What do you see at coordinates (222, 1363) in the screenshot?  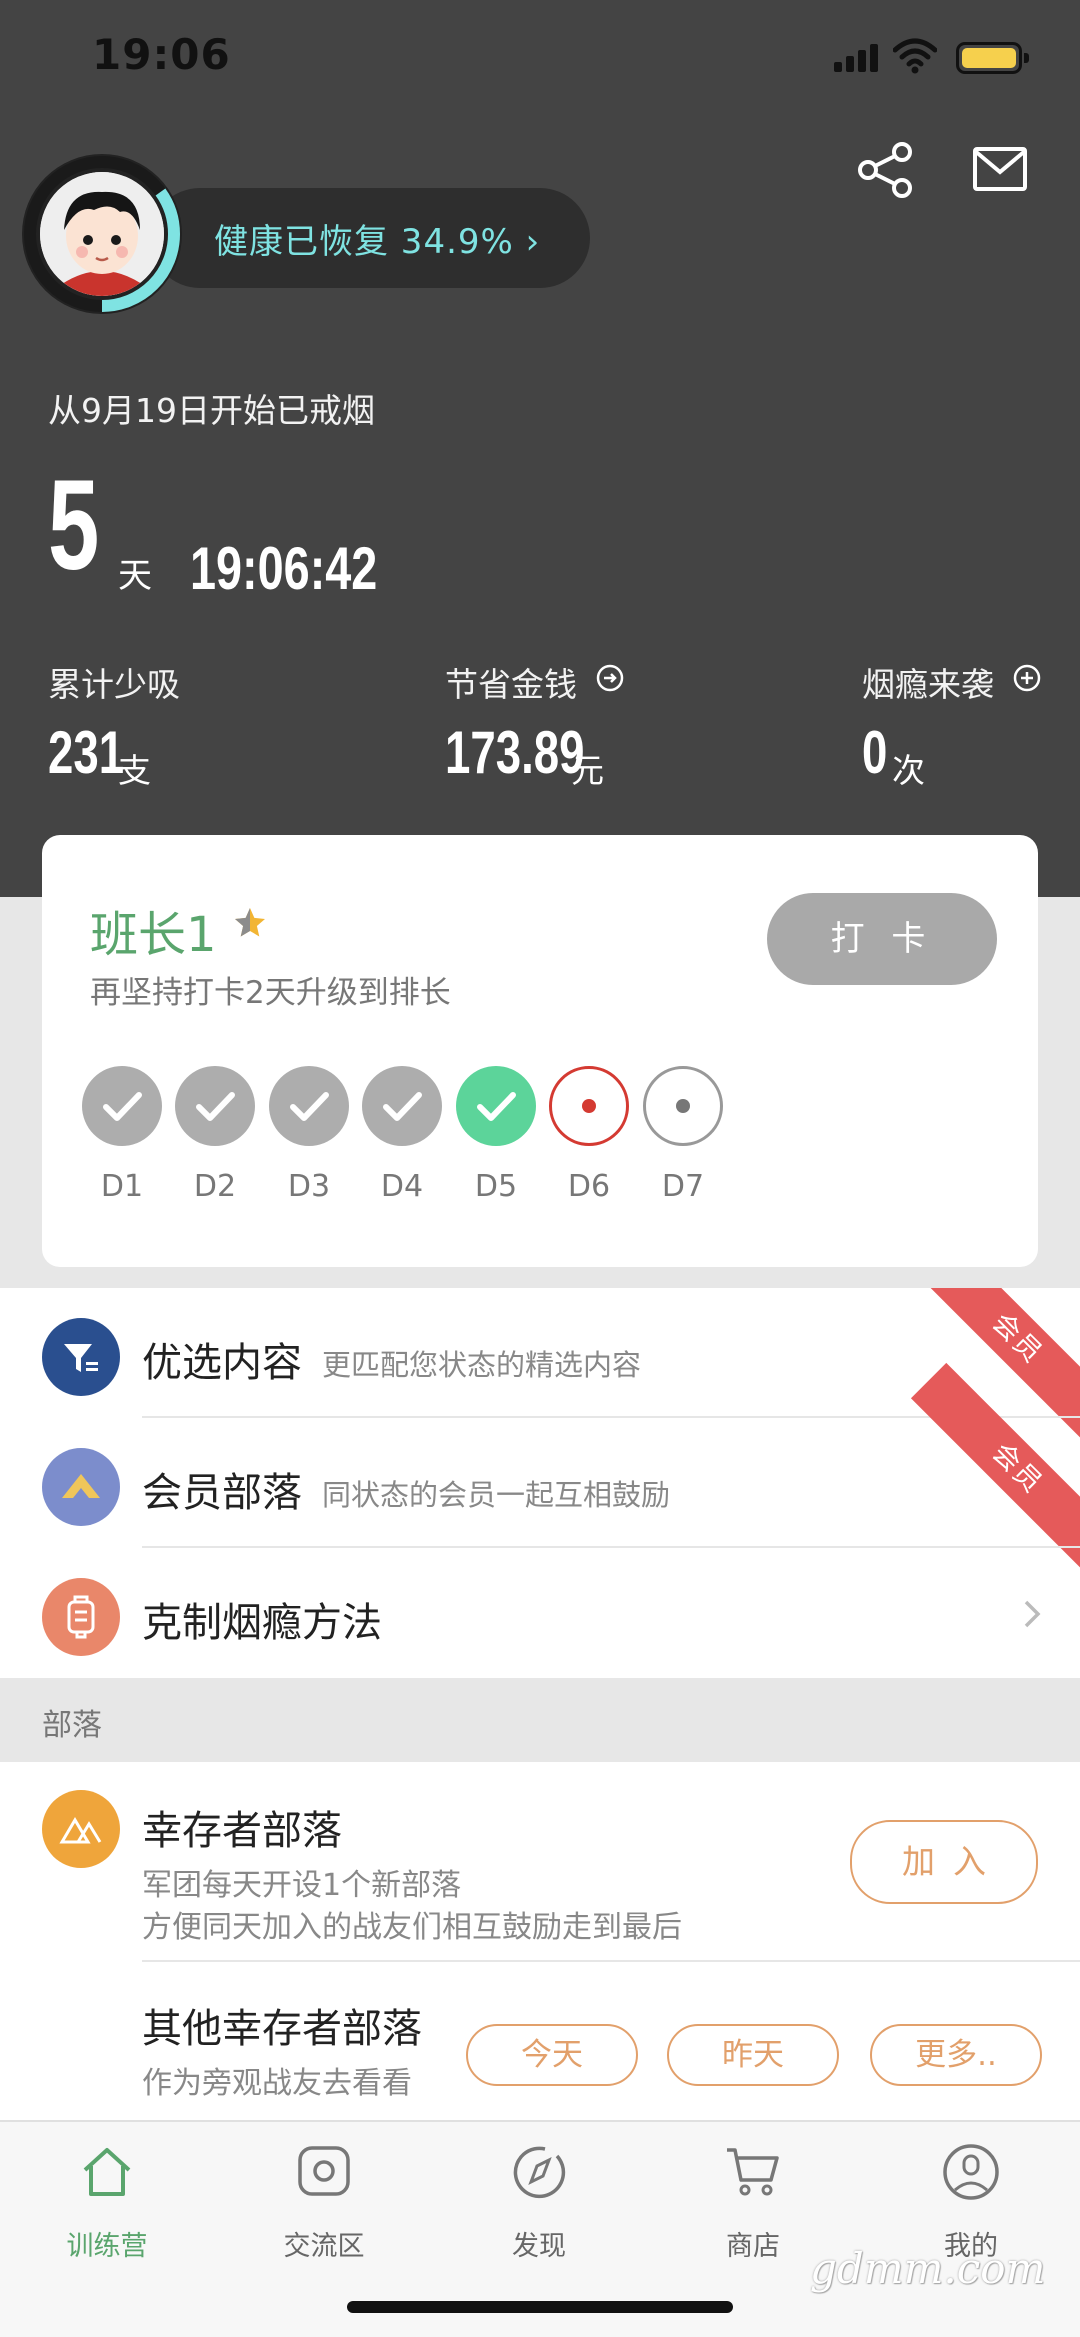 I see `menu-title: 优选内容` at bounding box center [222, 1363].